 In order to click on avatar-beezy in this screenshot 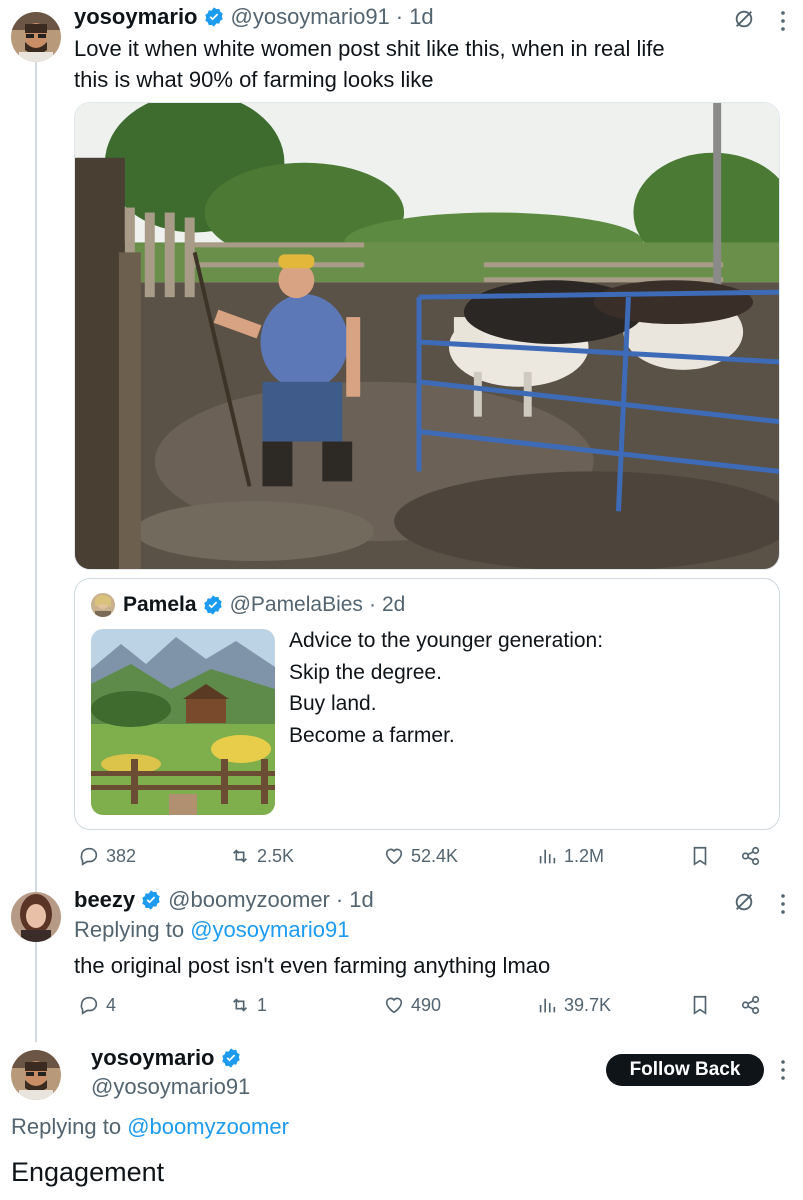, I will do `click(36, 917)`.